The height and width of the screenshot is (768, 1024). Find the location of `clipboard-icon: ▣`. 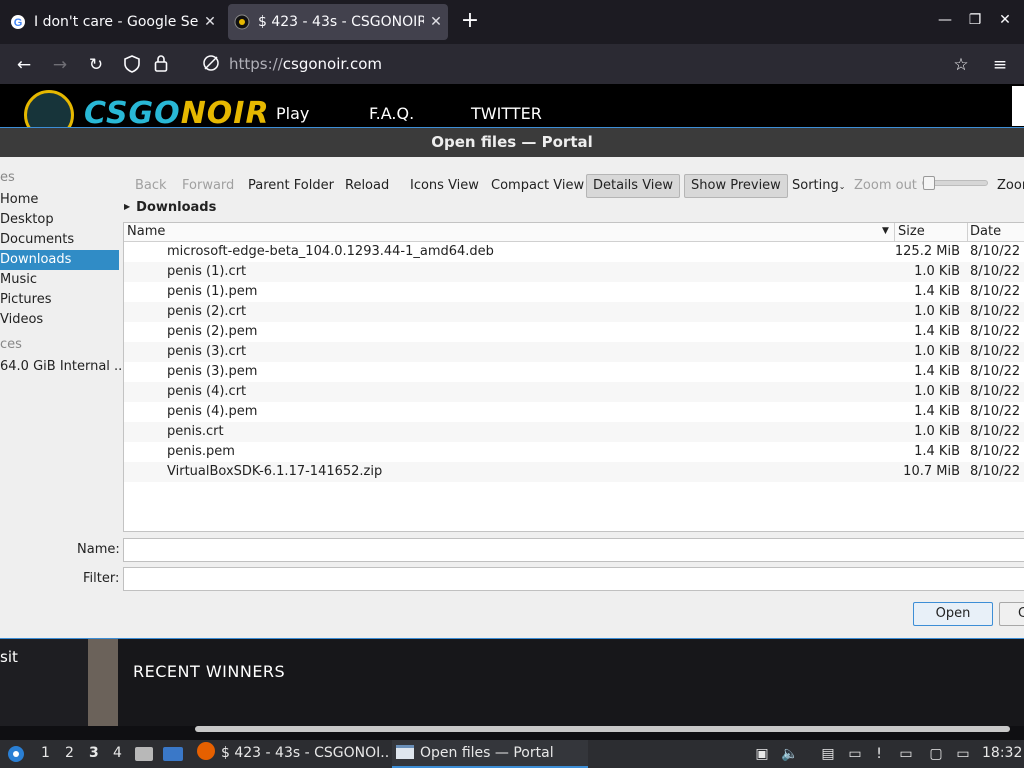

clipboard-icon: ▣ is located at coordinates (762, 754).